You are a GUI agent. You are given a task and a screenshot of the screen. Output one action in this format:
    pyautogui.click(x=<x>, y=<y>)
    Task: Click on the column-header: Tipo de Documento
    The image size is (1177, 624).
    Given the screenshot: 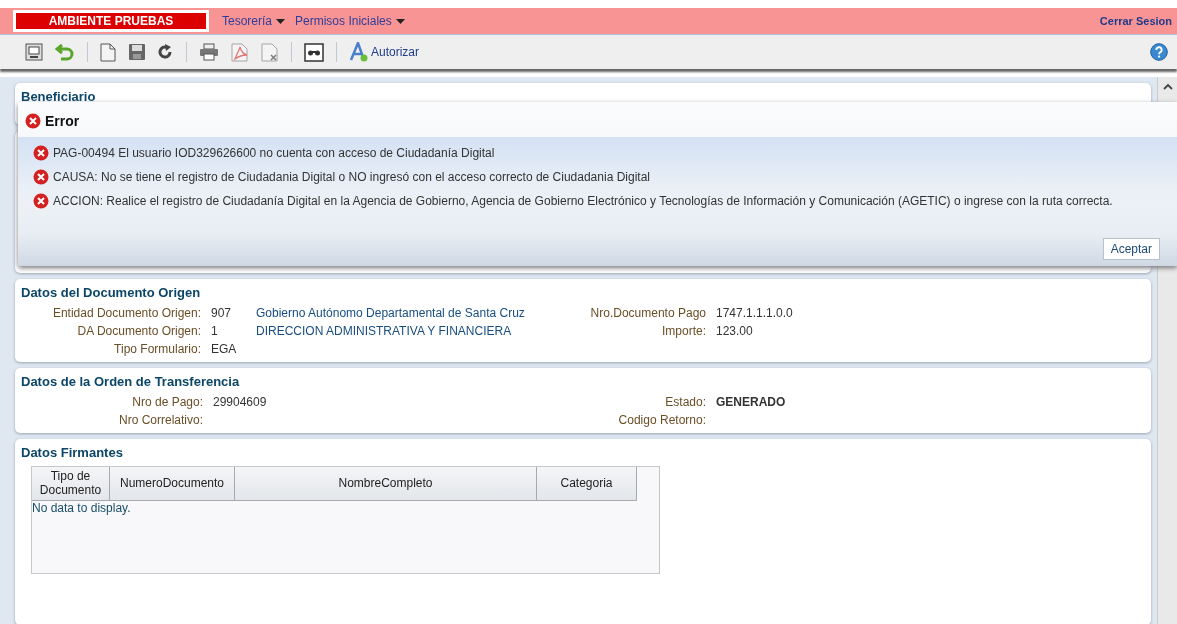 What is the action you would take?
    pyautogui.click(x=71, y=484)
    